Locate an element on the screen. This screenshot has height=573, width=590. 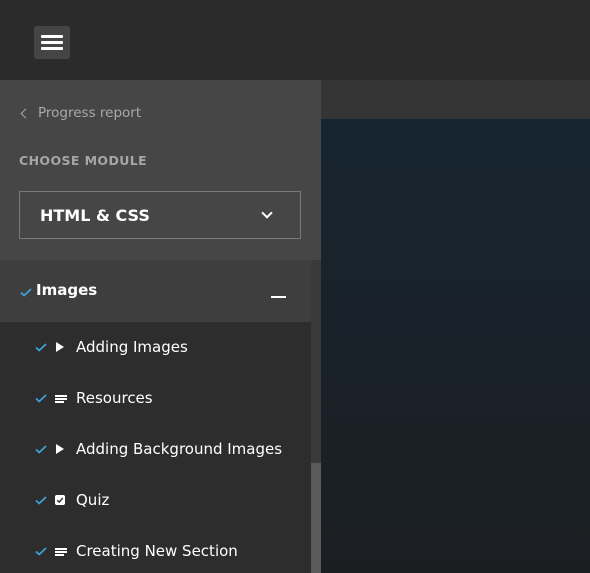
lesson-label: Creating New Section is located at coordinates (157, 551).